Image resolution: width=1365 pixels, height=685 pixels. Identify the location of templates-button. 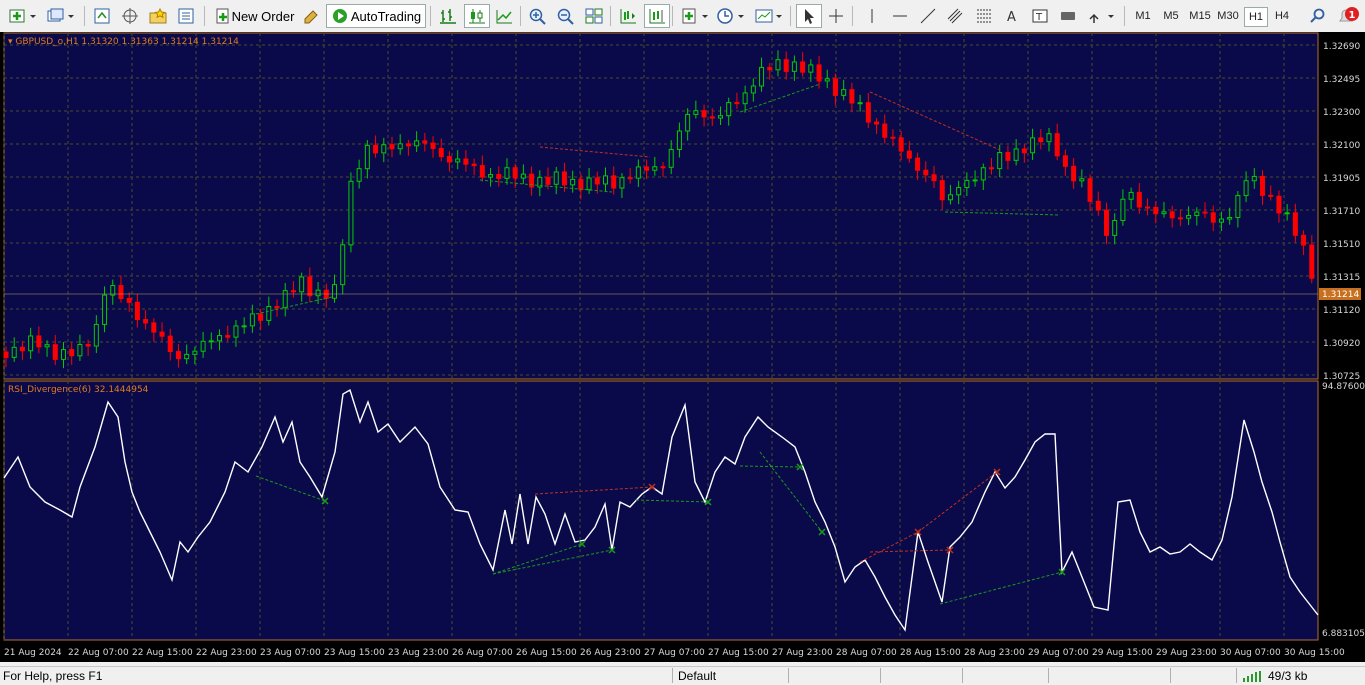
(769, 16).